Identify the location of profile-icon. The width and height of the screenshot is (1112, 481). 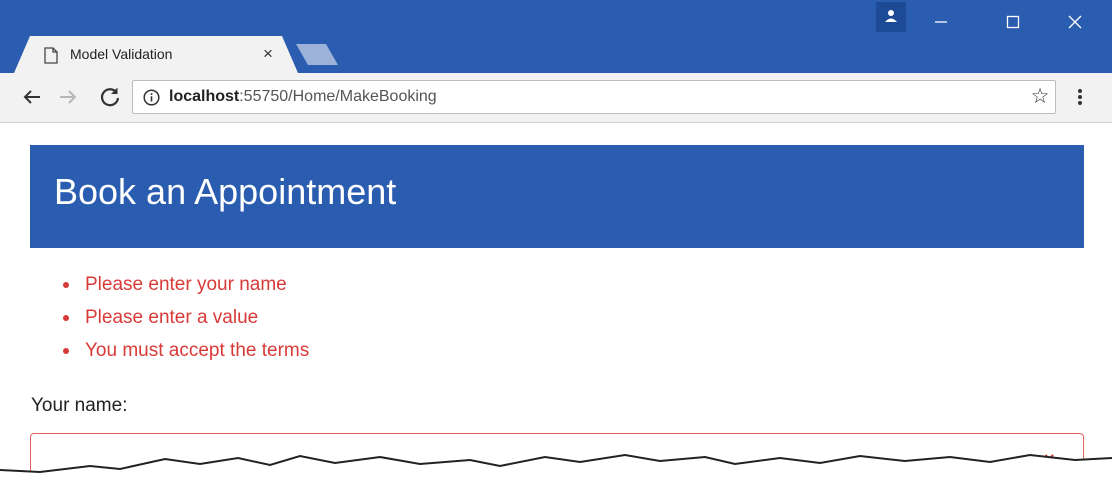
(891, 16).